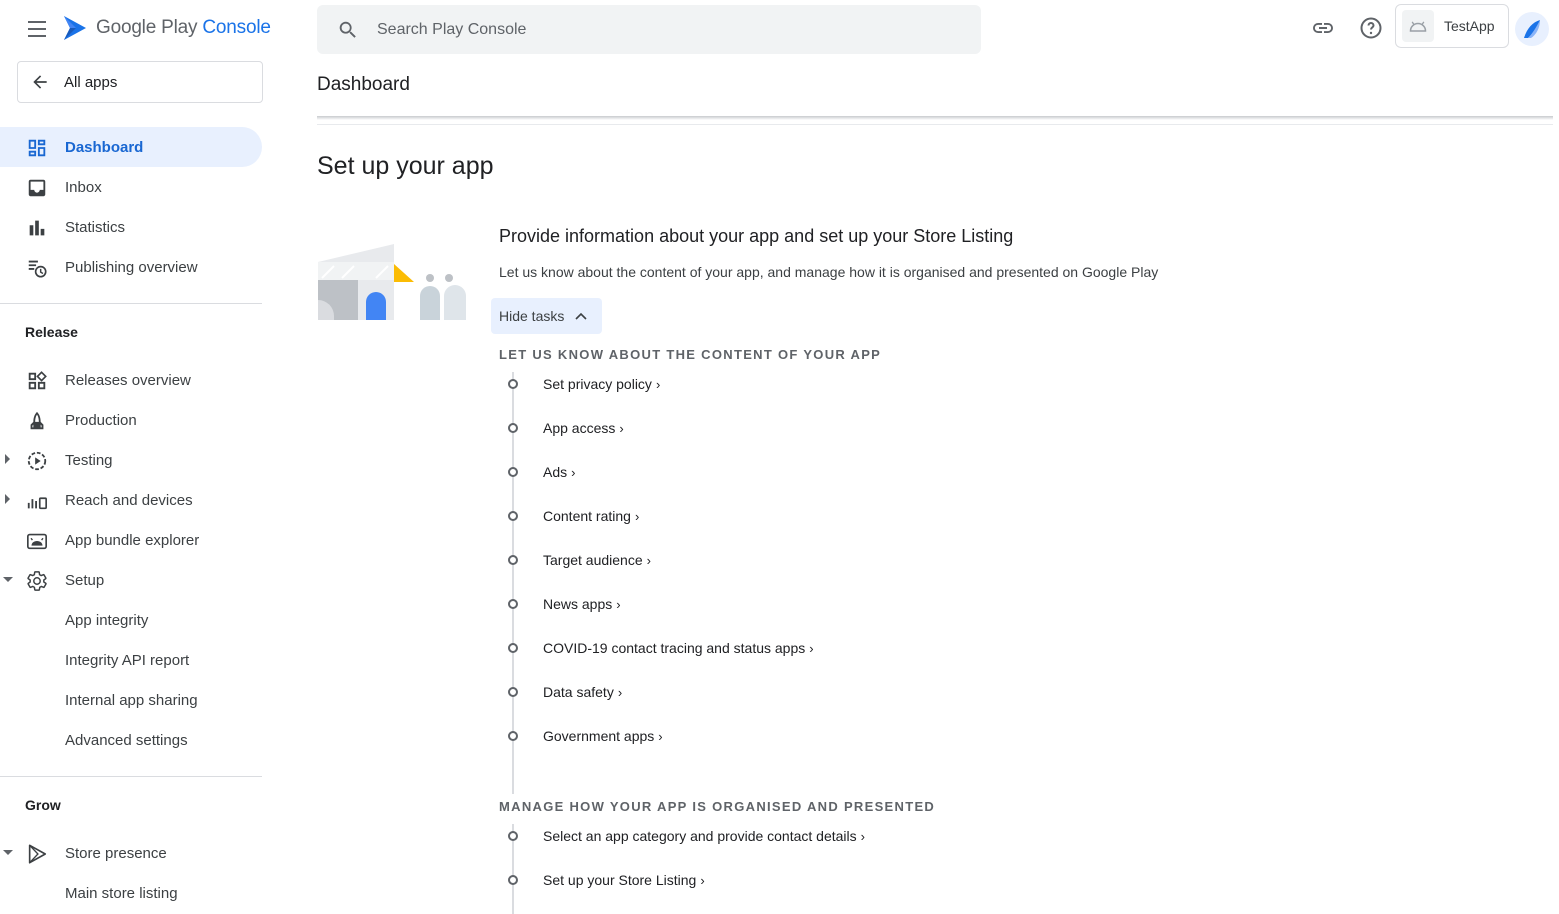  What do you see at coordinates (131, 853) in the screenshot?
I see `sidebar-item-store-presence: Store presence` at bounding box center [131, 853].